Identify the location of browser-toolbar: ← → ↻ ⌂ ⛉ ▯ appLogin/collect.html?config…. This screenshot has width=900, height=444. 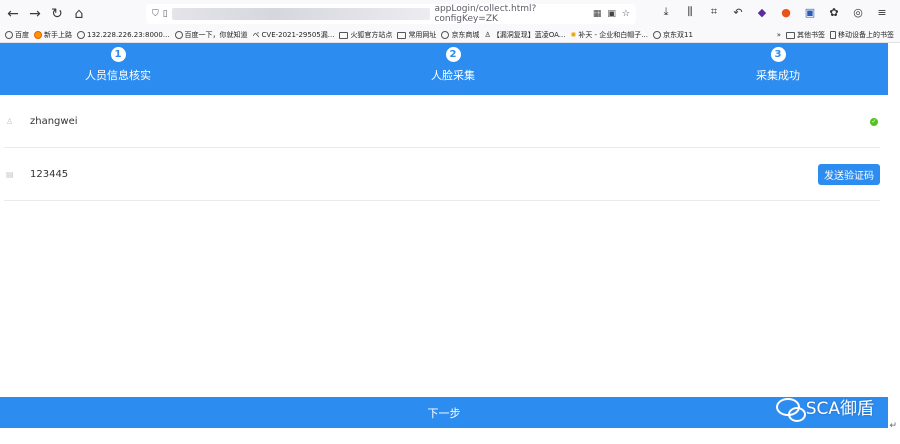
(450, 14).